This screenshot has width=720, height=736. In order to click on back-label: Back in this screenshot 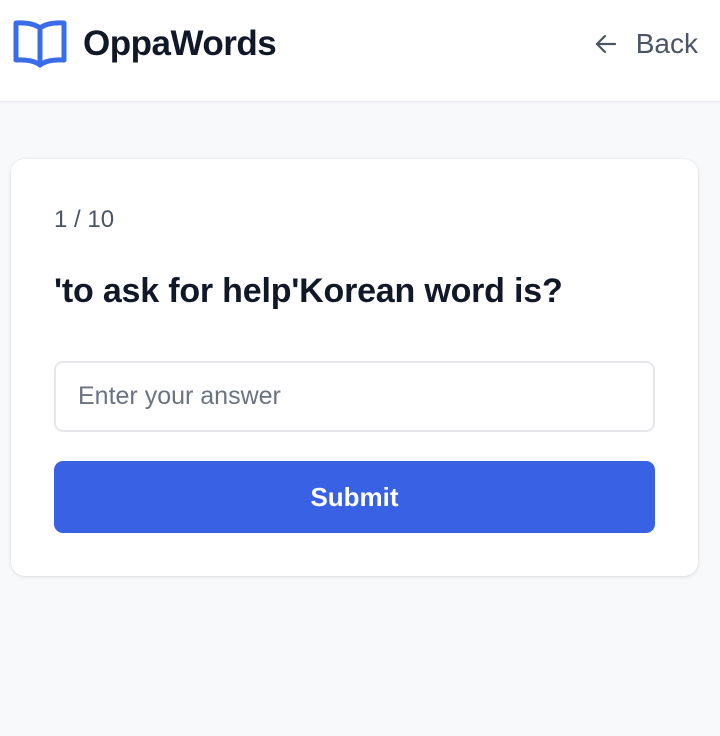, I will do `click(666, 43)`.